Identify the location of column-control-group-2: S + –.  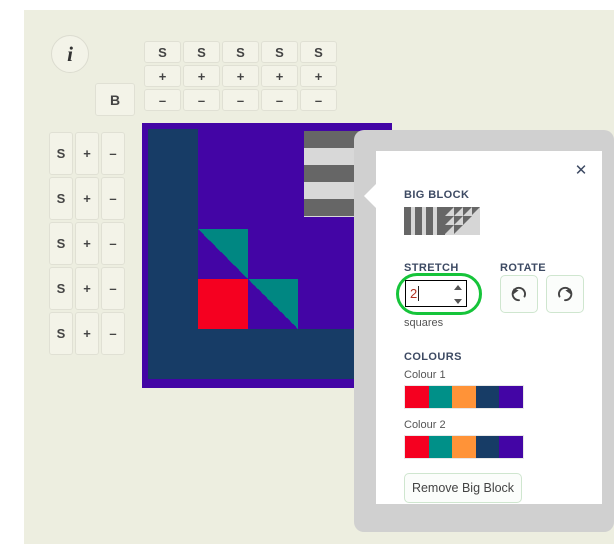
(240, 76).